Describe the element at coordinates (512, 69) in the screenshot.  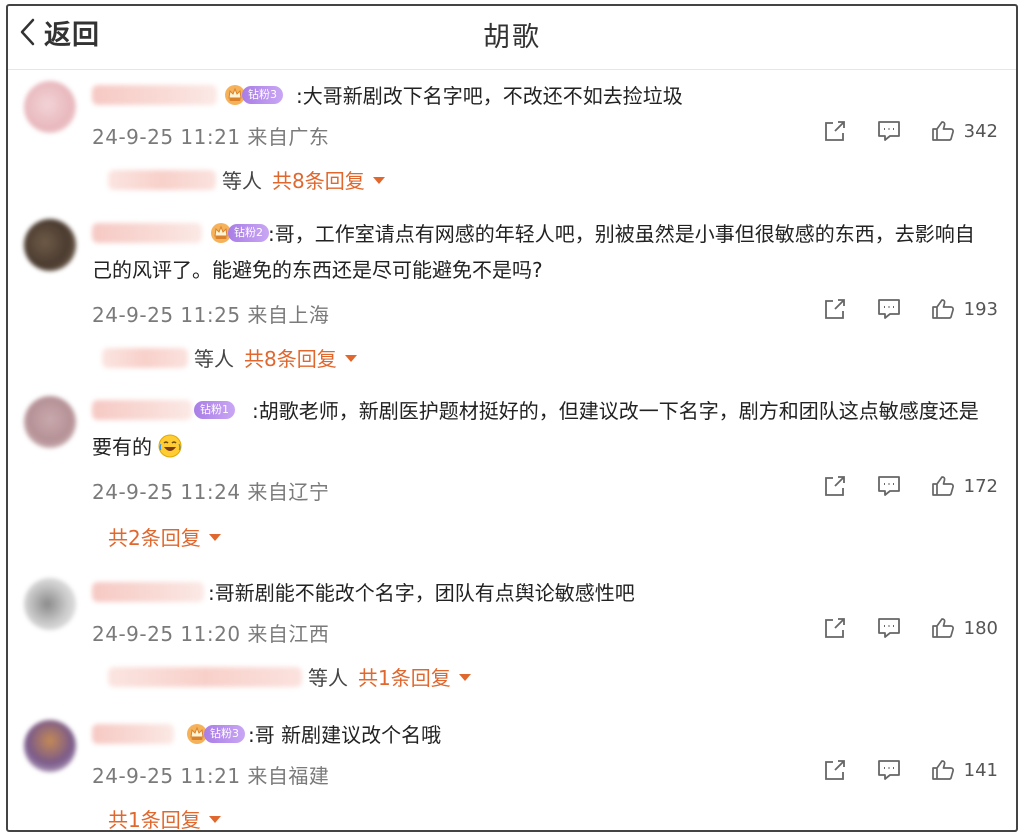
I see `header-divider` at that location.